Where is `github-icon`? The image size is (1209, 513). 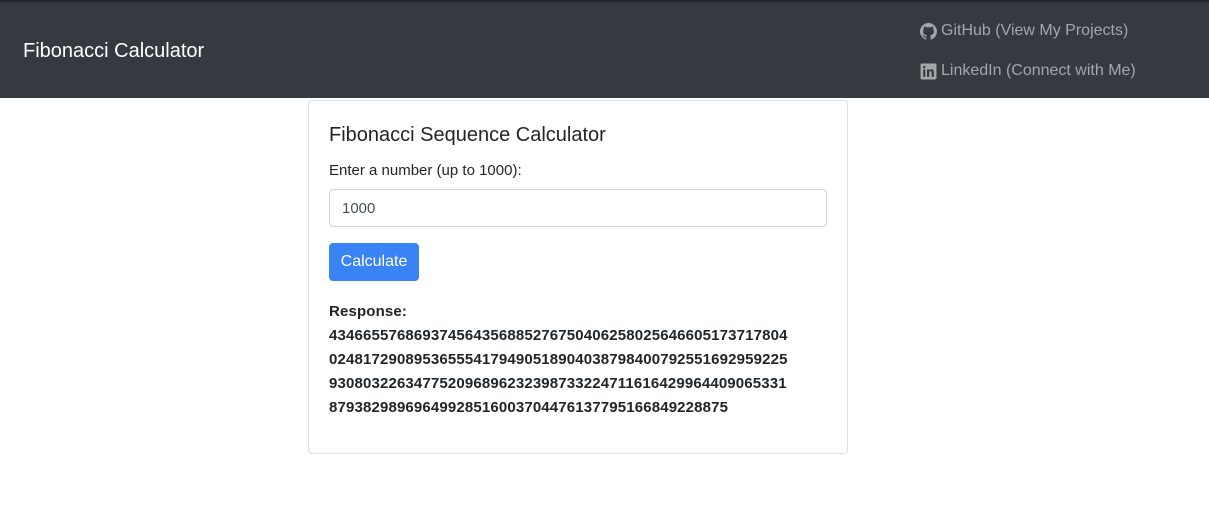
github-icon is located at coordinates (928, 31).